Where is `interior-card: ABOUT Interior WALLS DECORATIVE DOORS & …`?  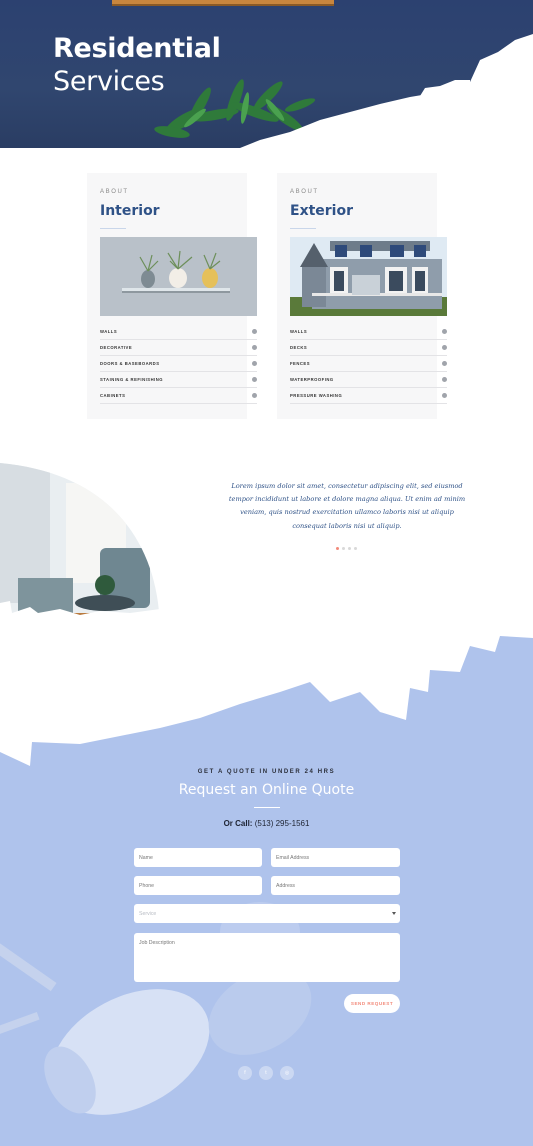
interior-card: ABOUT Interior WALLS DECORATIVE DOORS & … is located at coordinates (172, 296).